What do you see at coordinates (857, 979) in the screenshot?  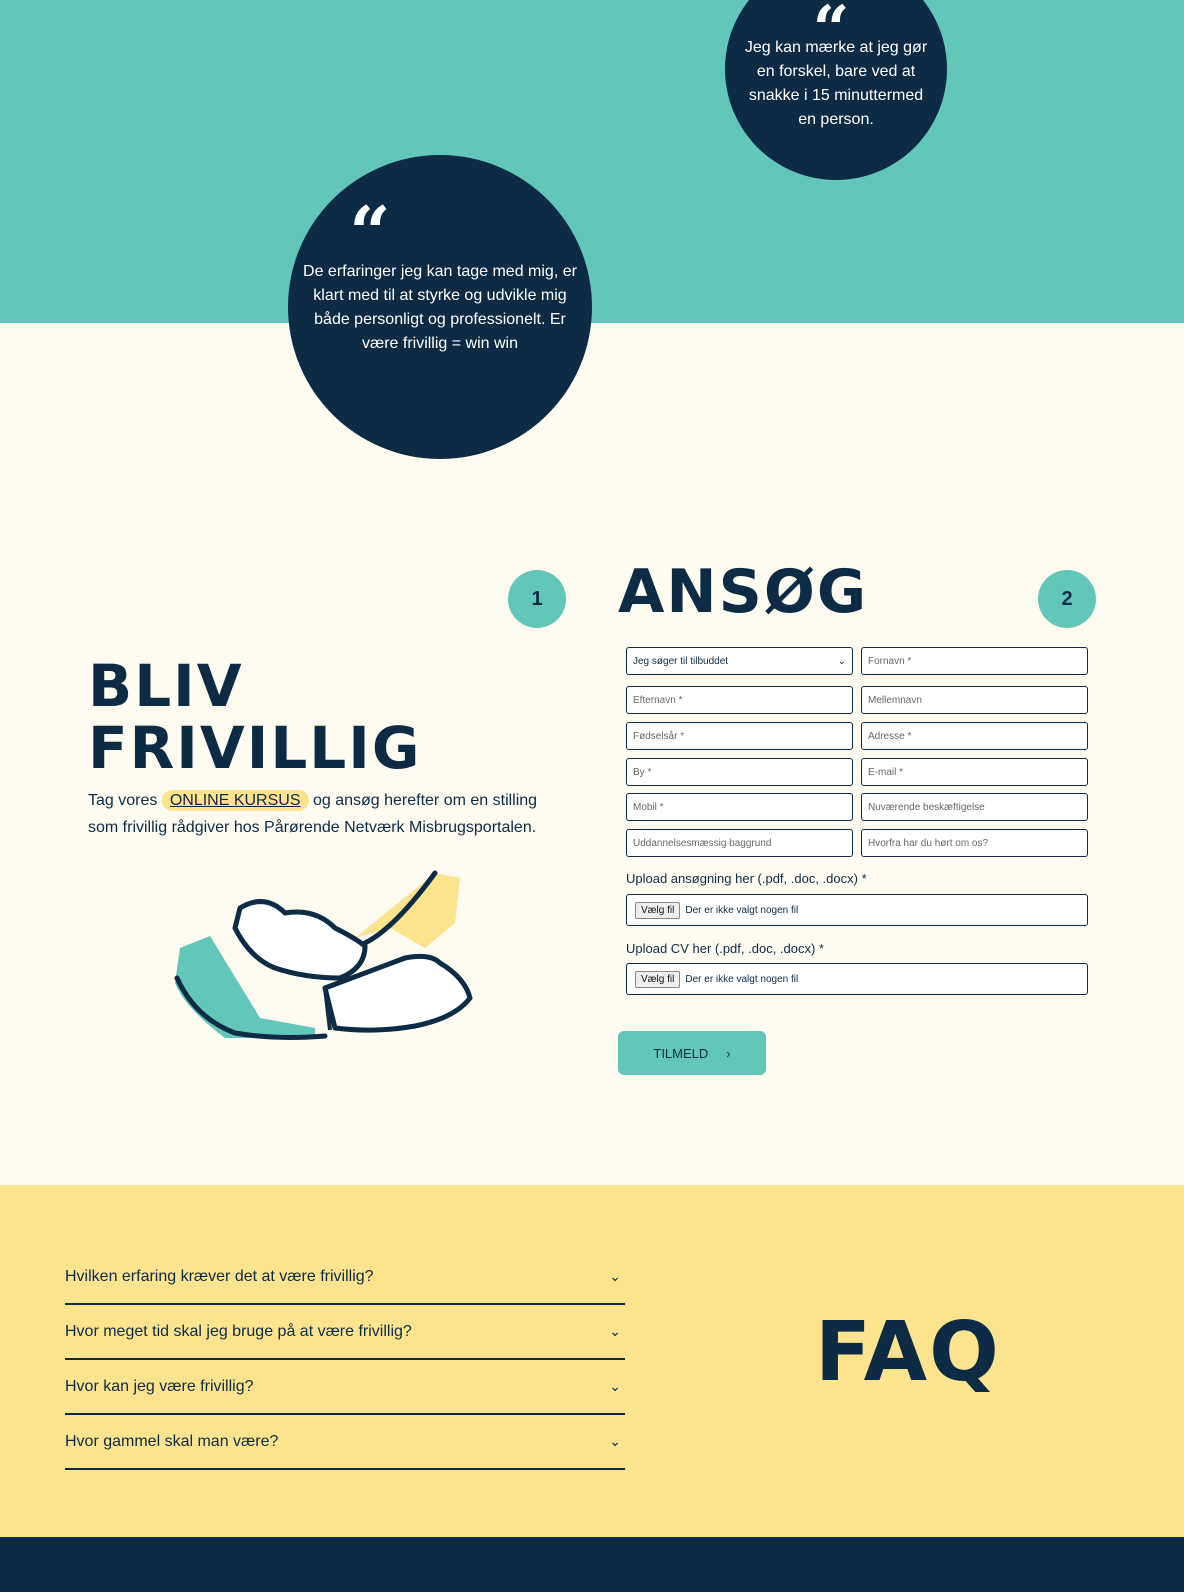 I see `upload-cv-input: Vælg fil Der er ikke valgt nogen fil` at bounding box center [857, 979].